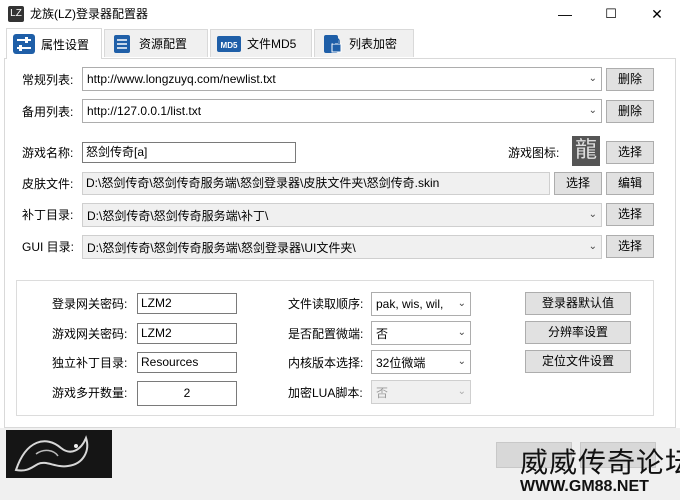 The image size is (680, 500). I want to click on encrypt-lua-value: 否, so click(382, 392).